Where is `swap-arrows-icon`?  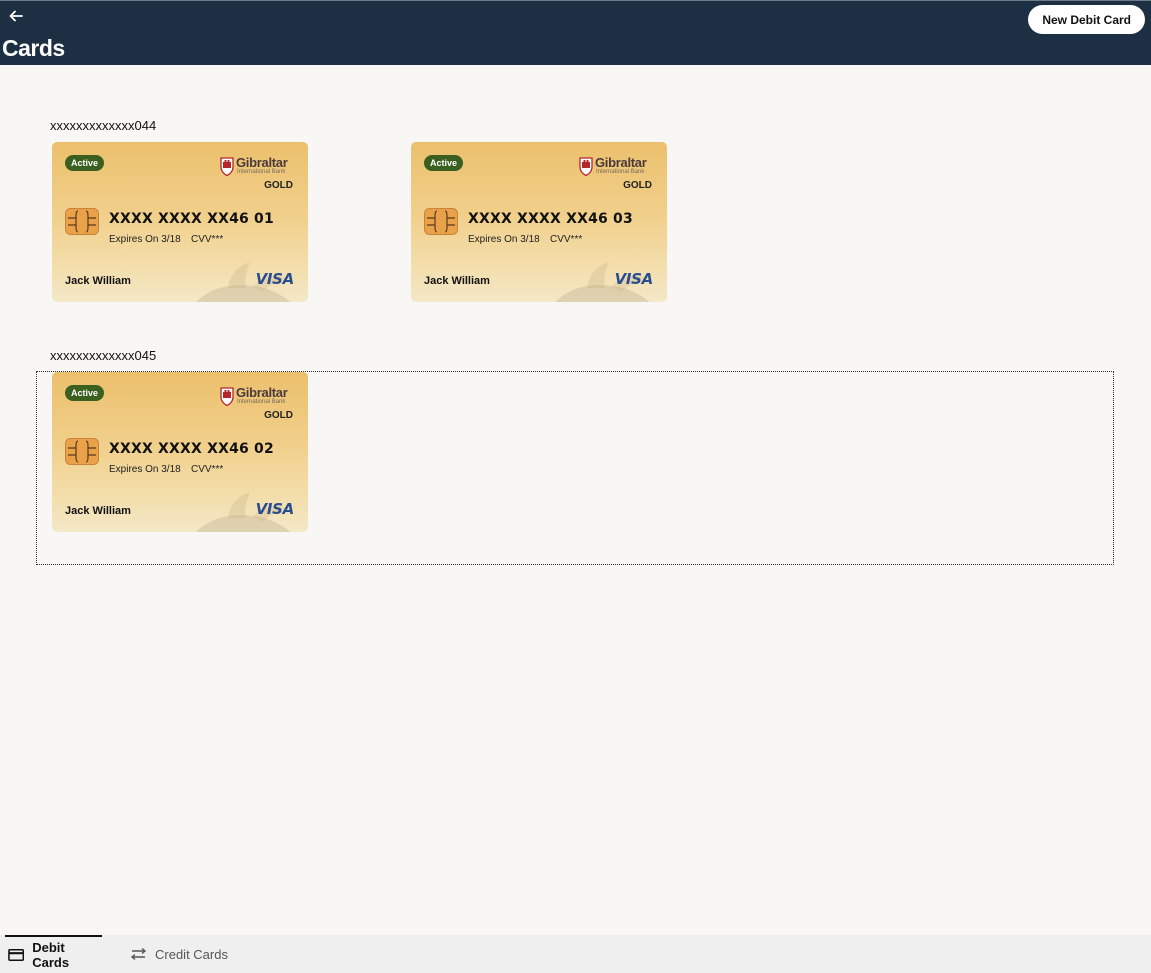
swap-arrows-icon is located at coordinates (138, 954).